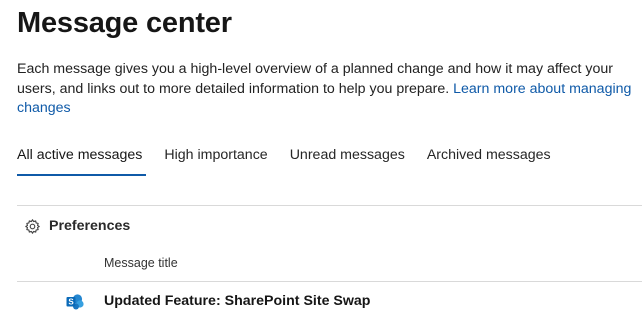 This screenshot has height=319, width=642. I want to click on message-title-link: Updated Feature: SharePoint Site Swap, so click(237, 301).